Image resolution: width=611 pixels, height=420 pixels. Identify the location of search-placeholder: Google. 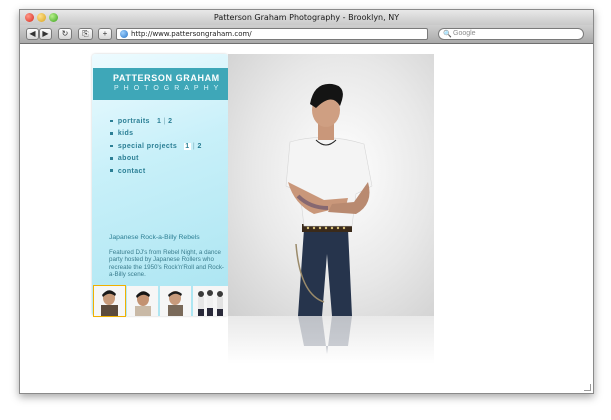
(464, 33).